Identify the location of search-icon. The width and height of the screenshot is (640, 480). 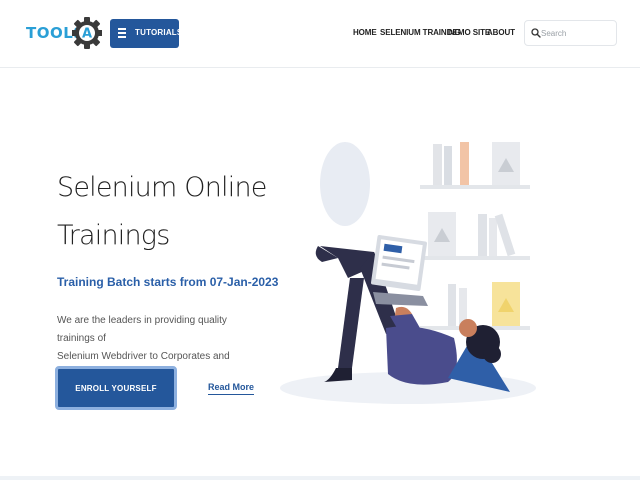
(536, 33).